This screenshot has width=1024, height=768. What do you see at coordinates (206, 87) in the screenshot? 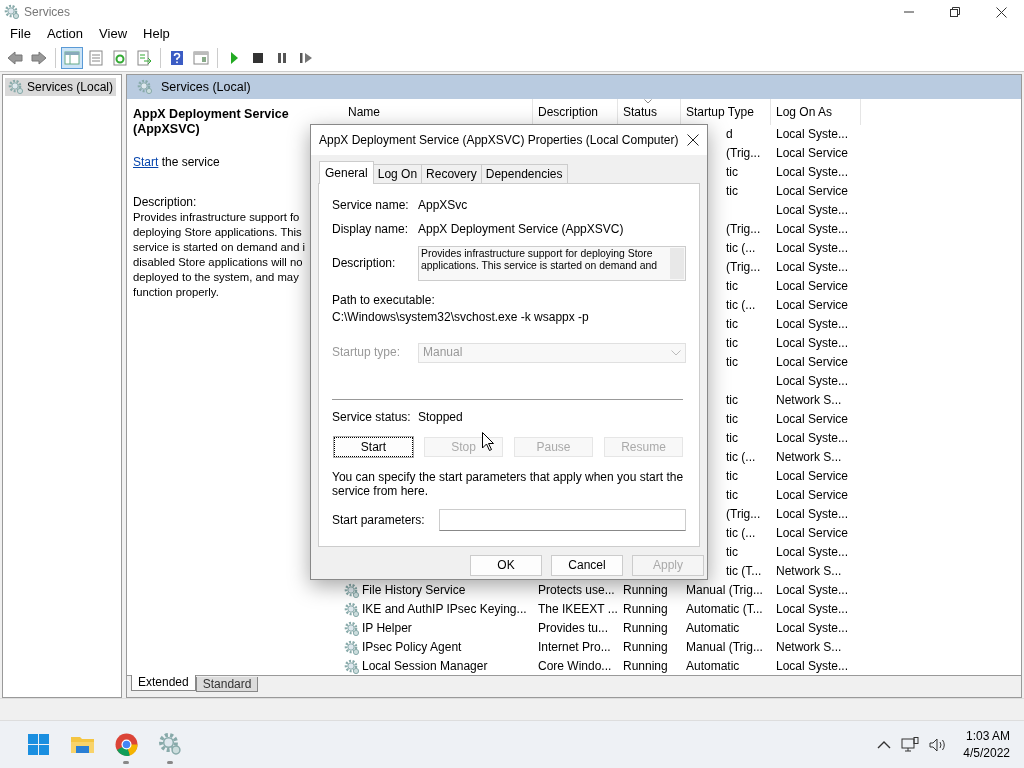
I see `pane-title: Services (Local)` at bounding box center [206, 87].